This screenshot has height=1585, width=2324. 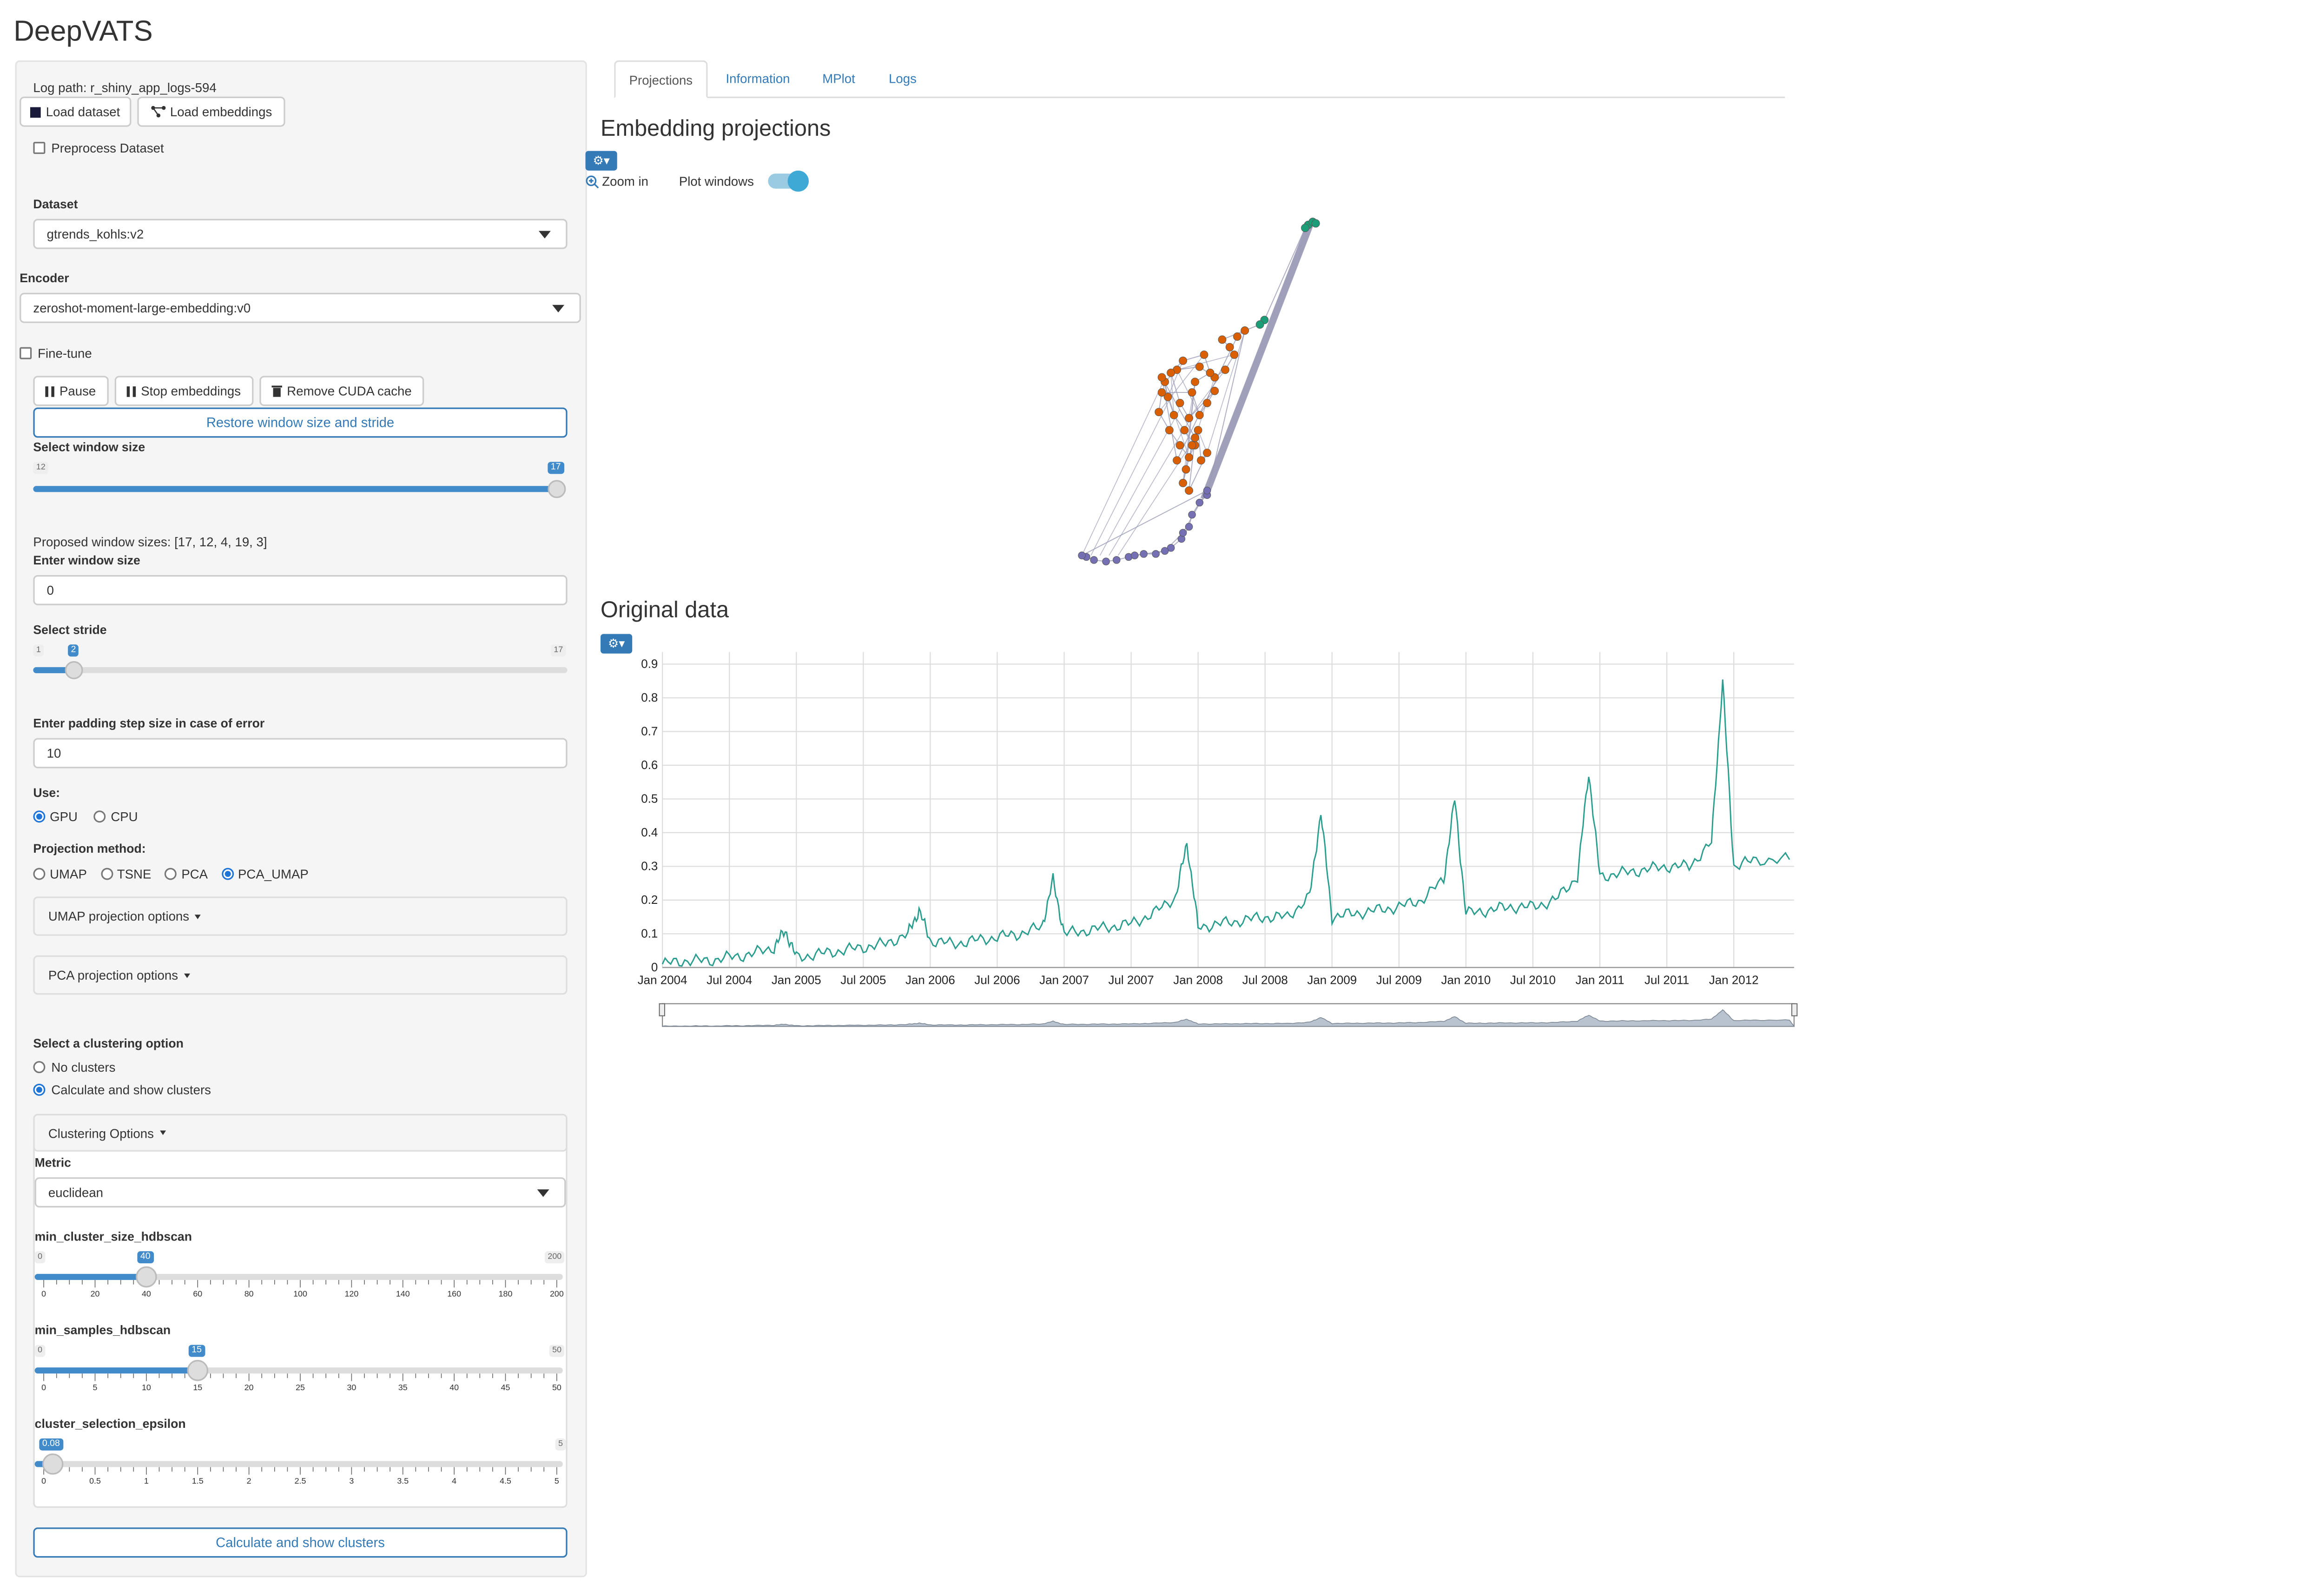 I want to click on slider-value: 17, so click(x=556, y=468).